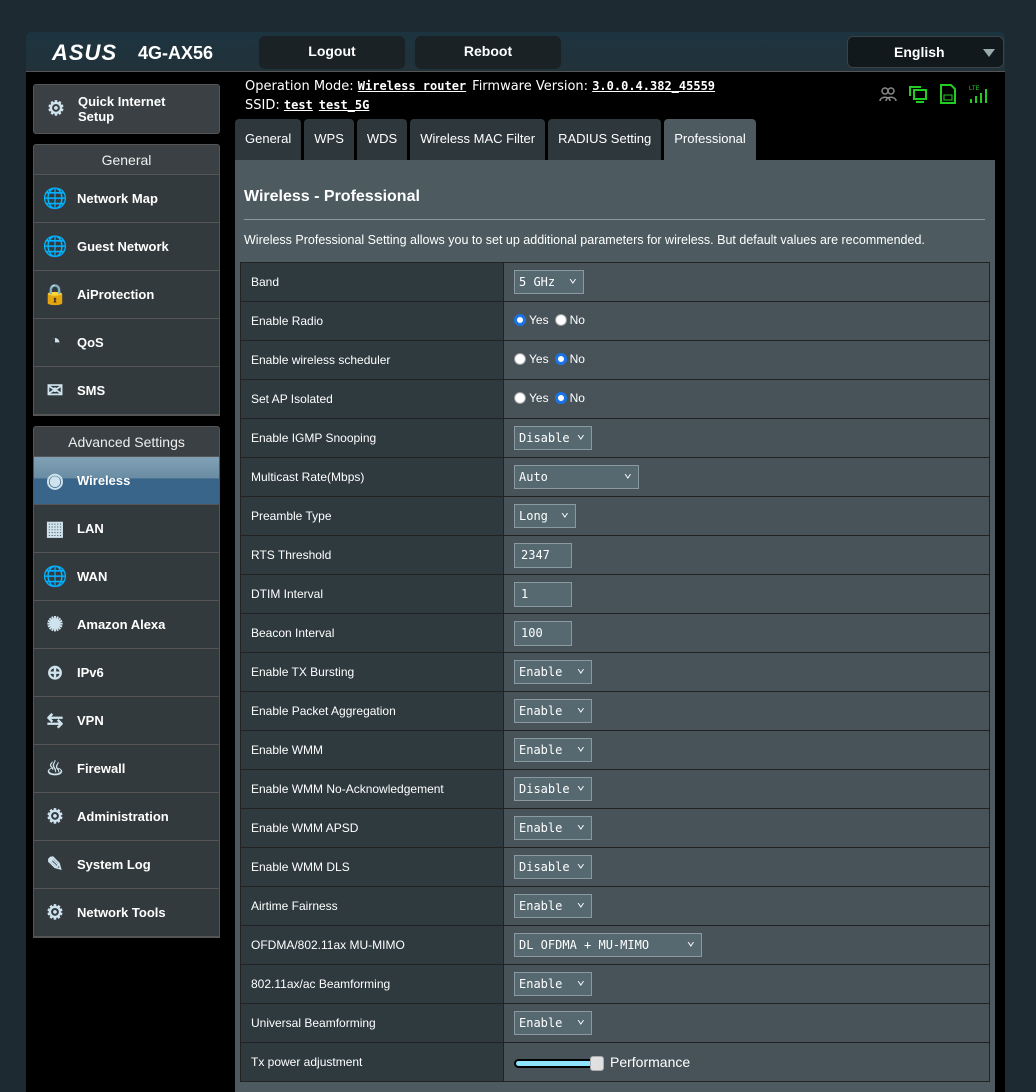  I want to click on setting-row: 802.11ax/ac Beamforming Enable, so click(615, 984).